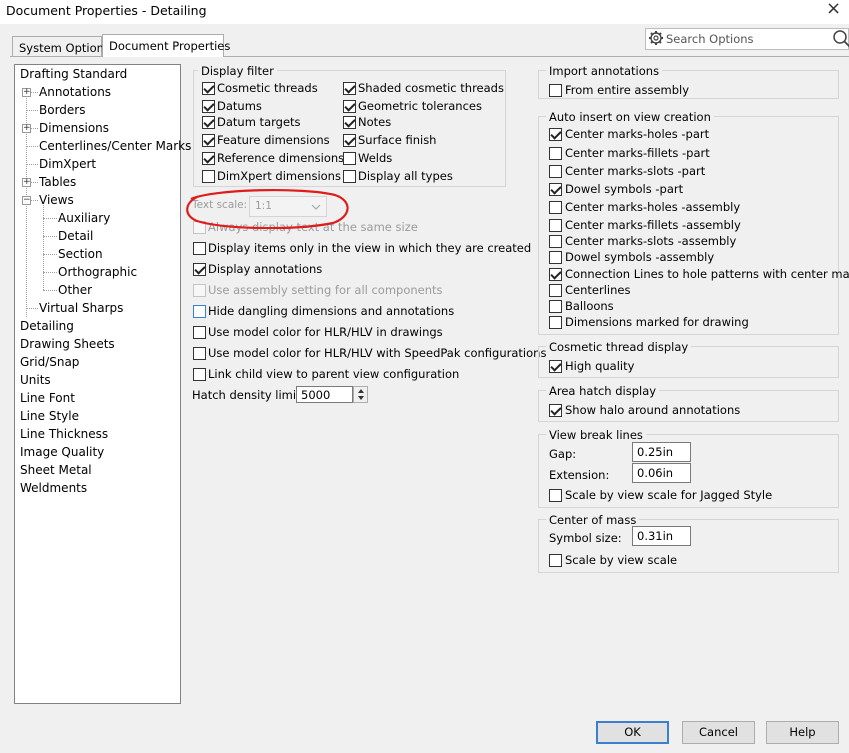 This screenshot has width=849, height=753. What do you see at coordinates (555, 560) in the screenshot?
I see `scale-view-checkbox` at bounding box center [555, 560].